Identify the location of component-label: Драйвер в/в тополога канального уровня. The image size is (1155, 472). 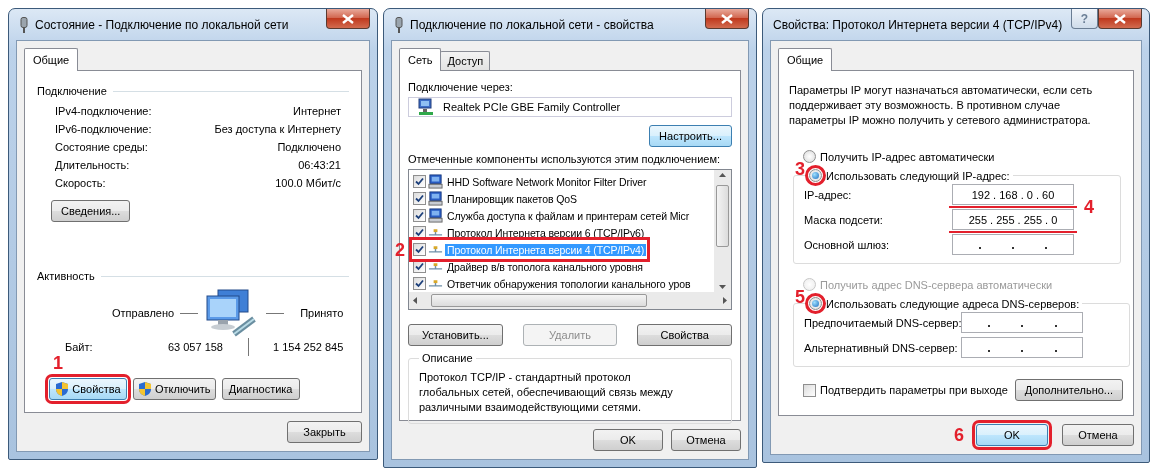
(545, 266).